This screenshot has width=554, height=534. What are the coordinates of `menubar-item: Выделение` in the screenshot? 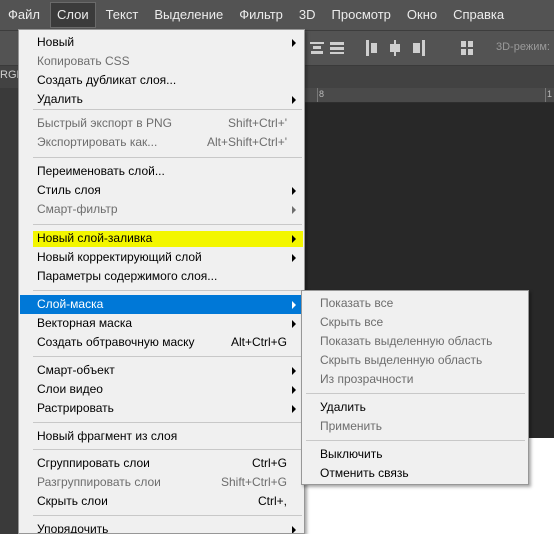 It's located at (188, 15).